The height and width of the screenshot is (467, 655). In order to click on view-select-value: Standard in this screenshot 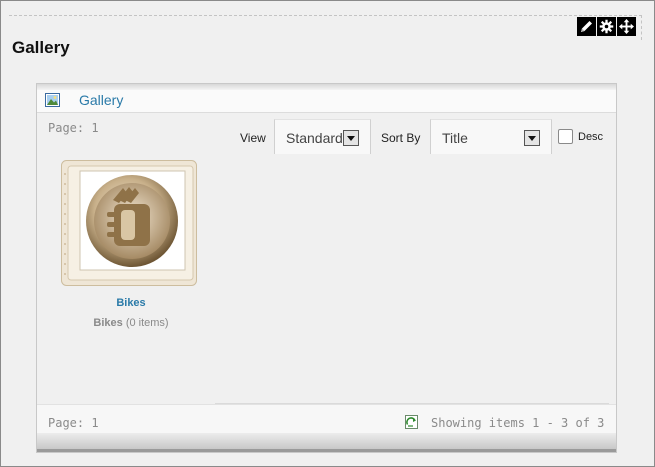, I will do `click(314, 138)`.